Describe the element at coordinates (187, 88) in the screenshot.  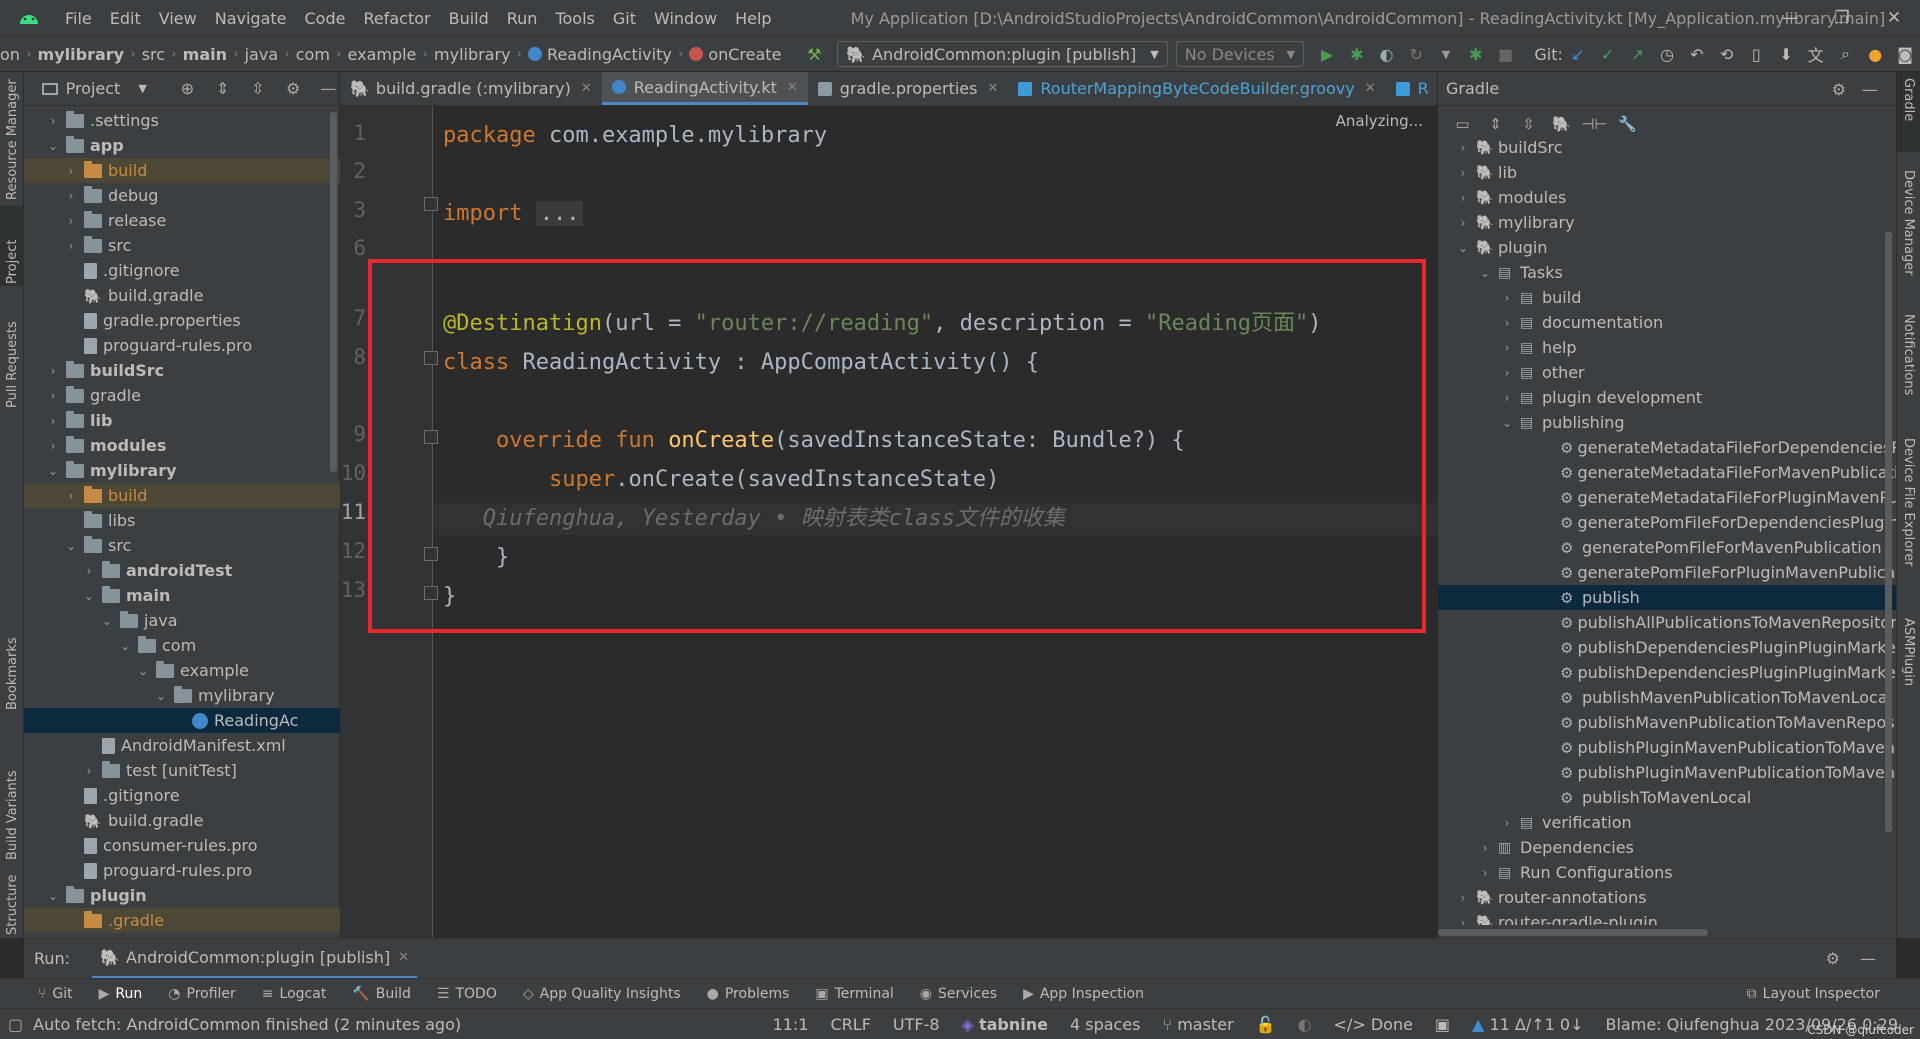
I see `locate-icon: ⊕` at that location.